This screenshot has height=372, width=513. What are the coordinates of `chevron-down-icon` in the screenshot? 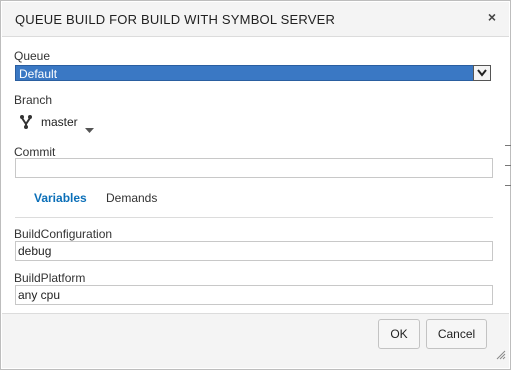 It's located at (482, 73).